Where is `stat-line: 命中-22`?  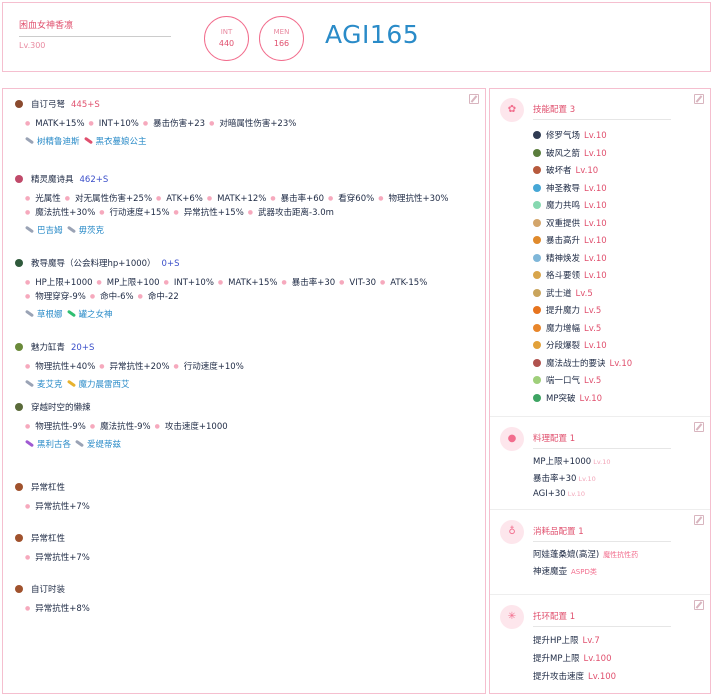 stat-line: 命中-22 is located at coordinates (158, 297).